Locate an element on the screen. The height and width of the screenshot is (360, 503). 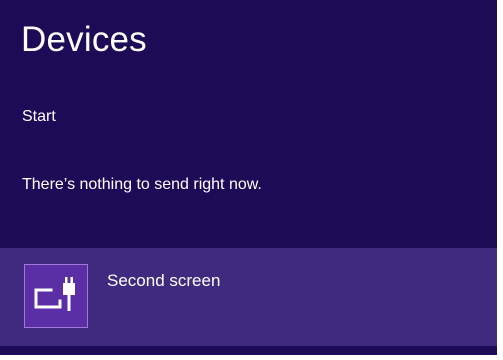
panel-title: Devices is located at coordinates (84, 39).